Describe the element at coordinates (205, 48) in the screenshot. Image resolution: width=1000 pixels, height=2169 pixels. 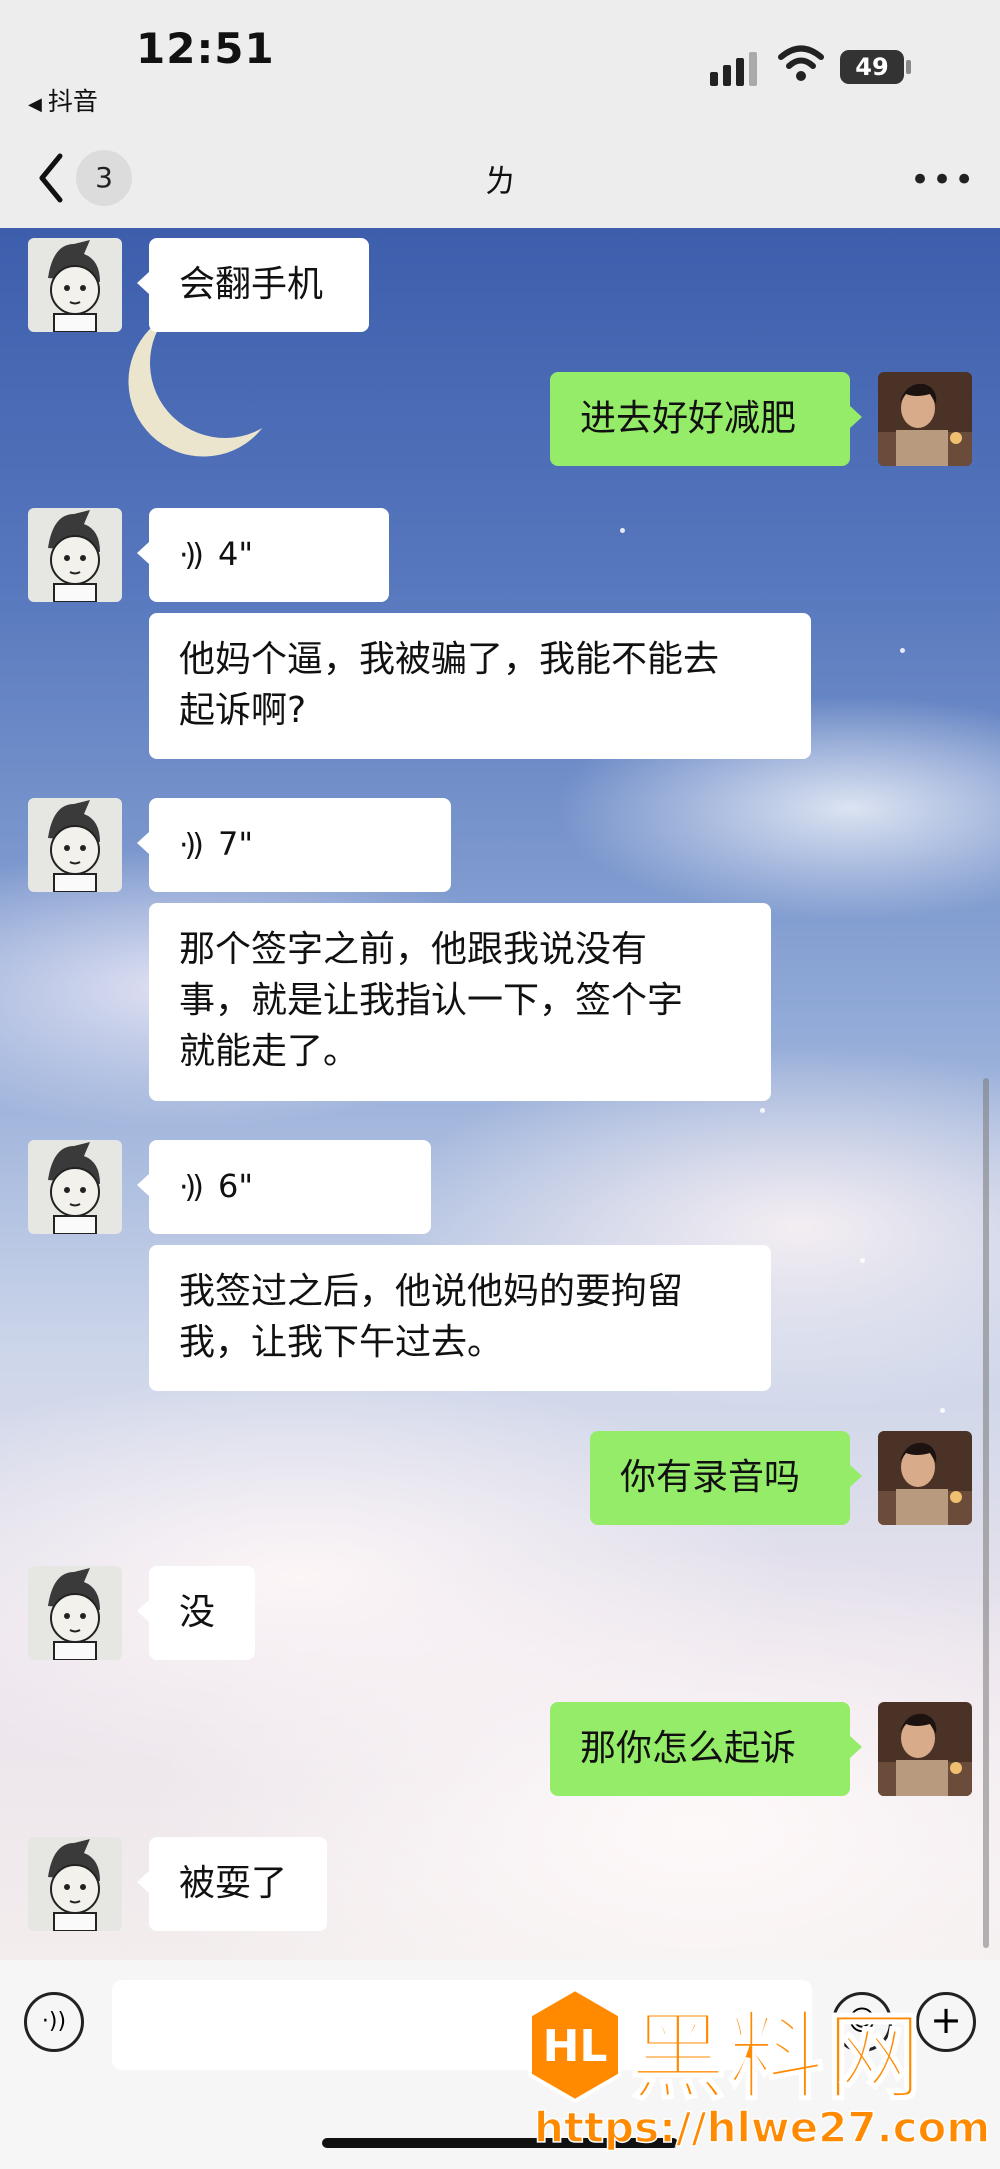
I see `status-time: 12:51` at that location.